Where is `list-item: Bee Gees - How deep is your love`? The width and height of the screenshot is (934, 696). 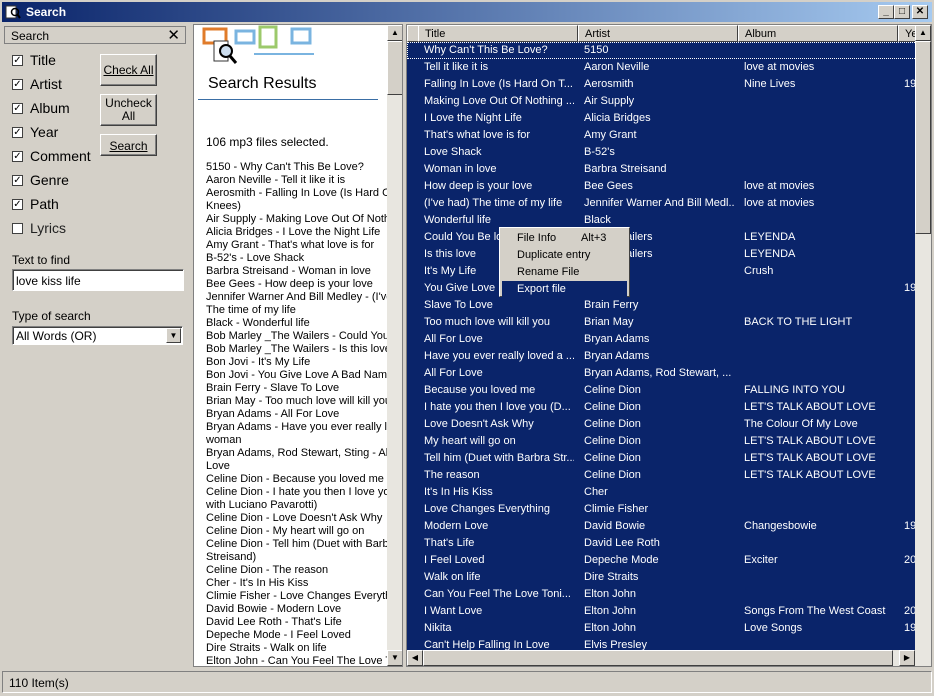 list-item: Bee Gees - How deep is your love is located at coordinates (289, 284).